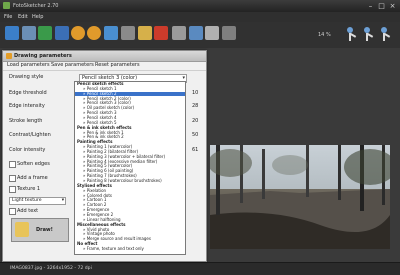 This screenshot has width=400, height=275. I want to click on title-bar: FotoSketcher 2.70 – □ ×, so click(200, 6).